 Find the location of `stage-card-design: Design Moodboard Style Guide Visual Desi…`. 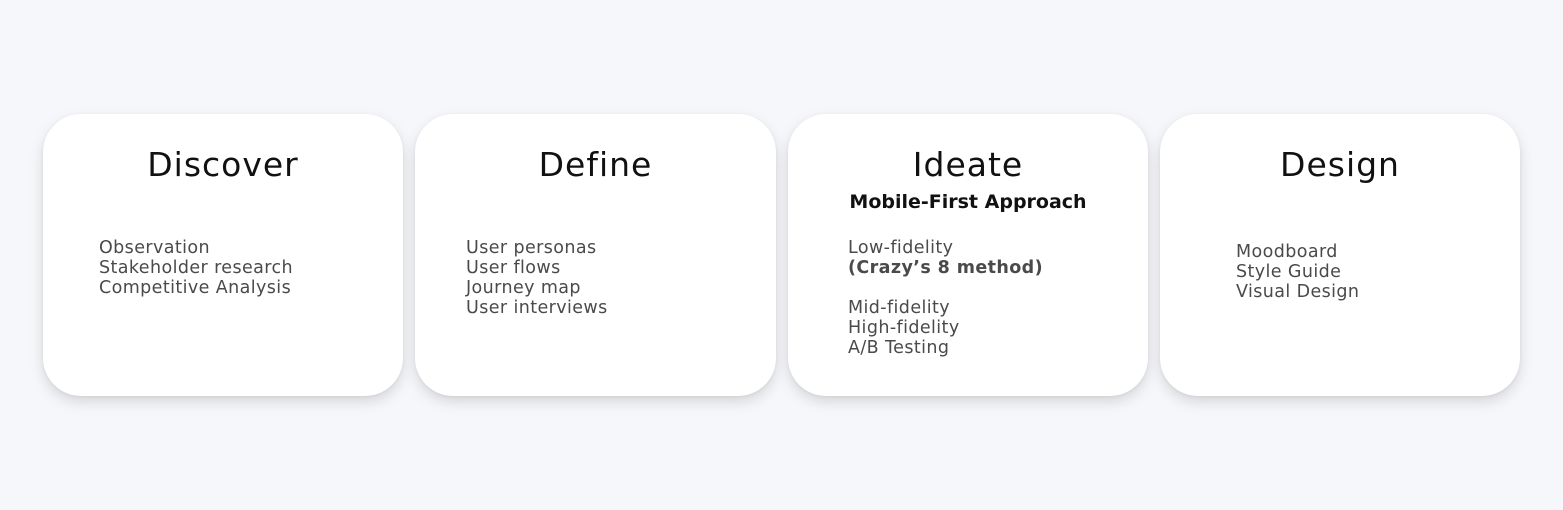

stage-card-design: Design Moodboard Style Guide Visual Desi… is located at coordinates (1340, 255).